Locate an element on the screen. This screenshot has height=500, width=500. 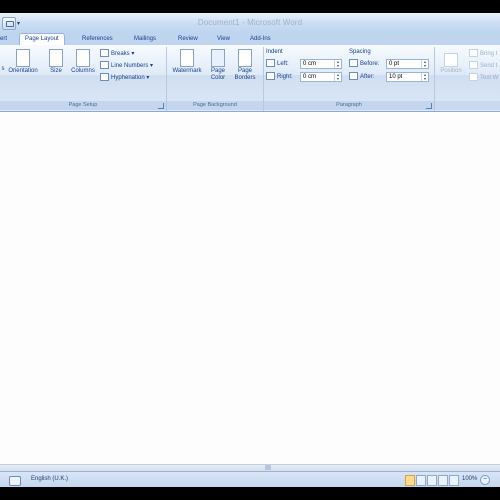
outline-view-icon is located at coordinates (443, 480).